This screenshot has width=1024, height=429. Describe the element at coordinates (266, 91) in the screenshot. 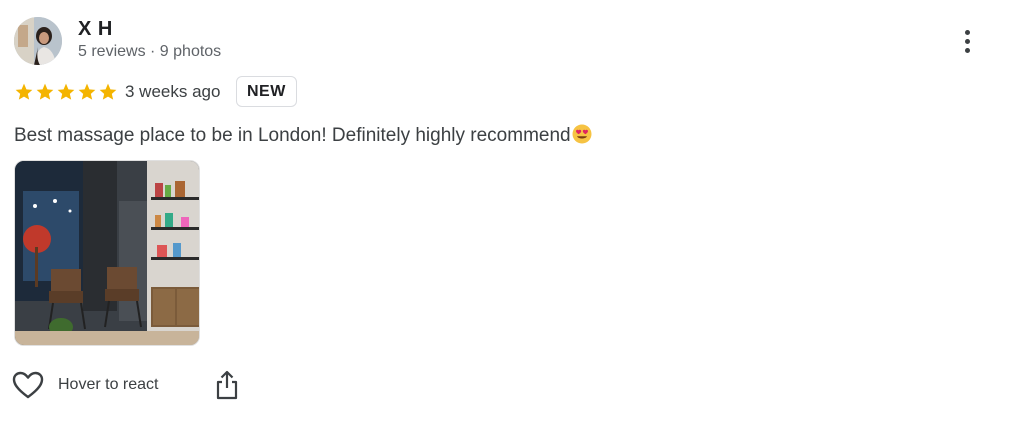

I see `new-badge: NEW` at that location.